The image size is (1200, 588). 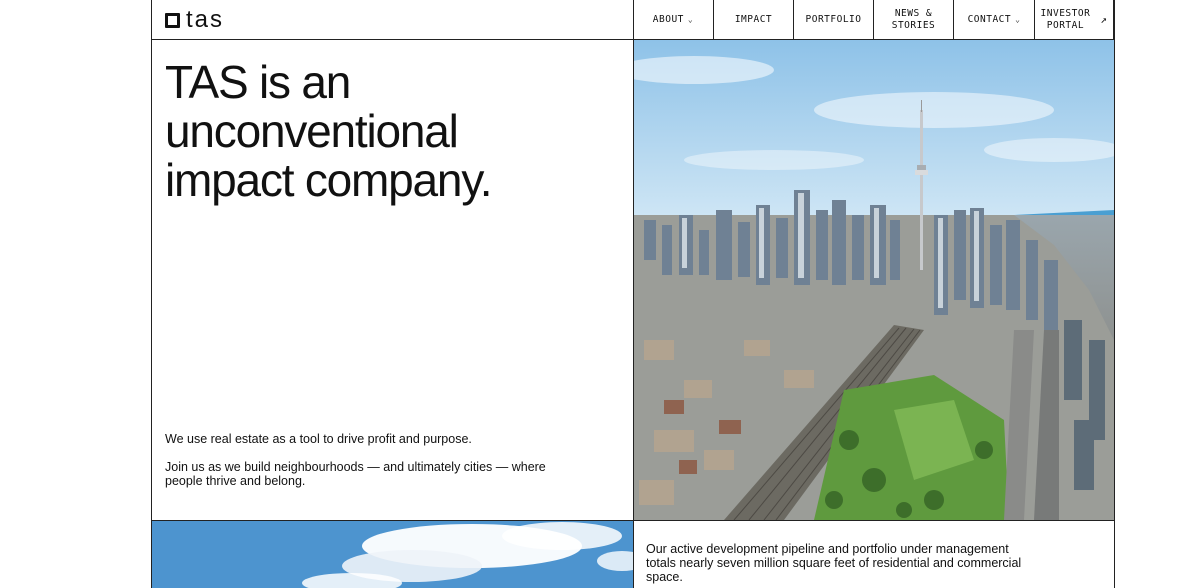 What do you see at coordinates (172, 20) in the screenshot?
I see `logo-square-icon` at bounding box center [172, 20].